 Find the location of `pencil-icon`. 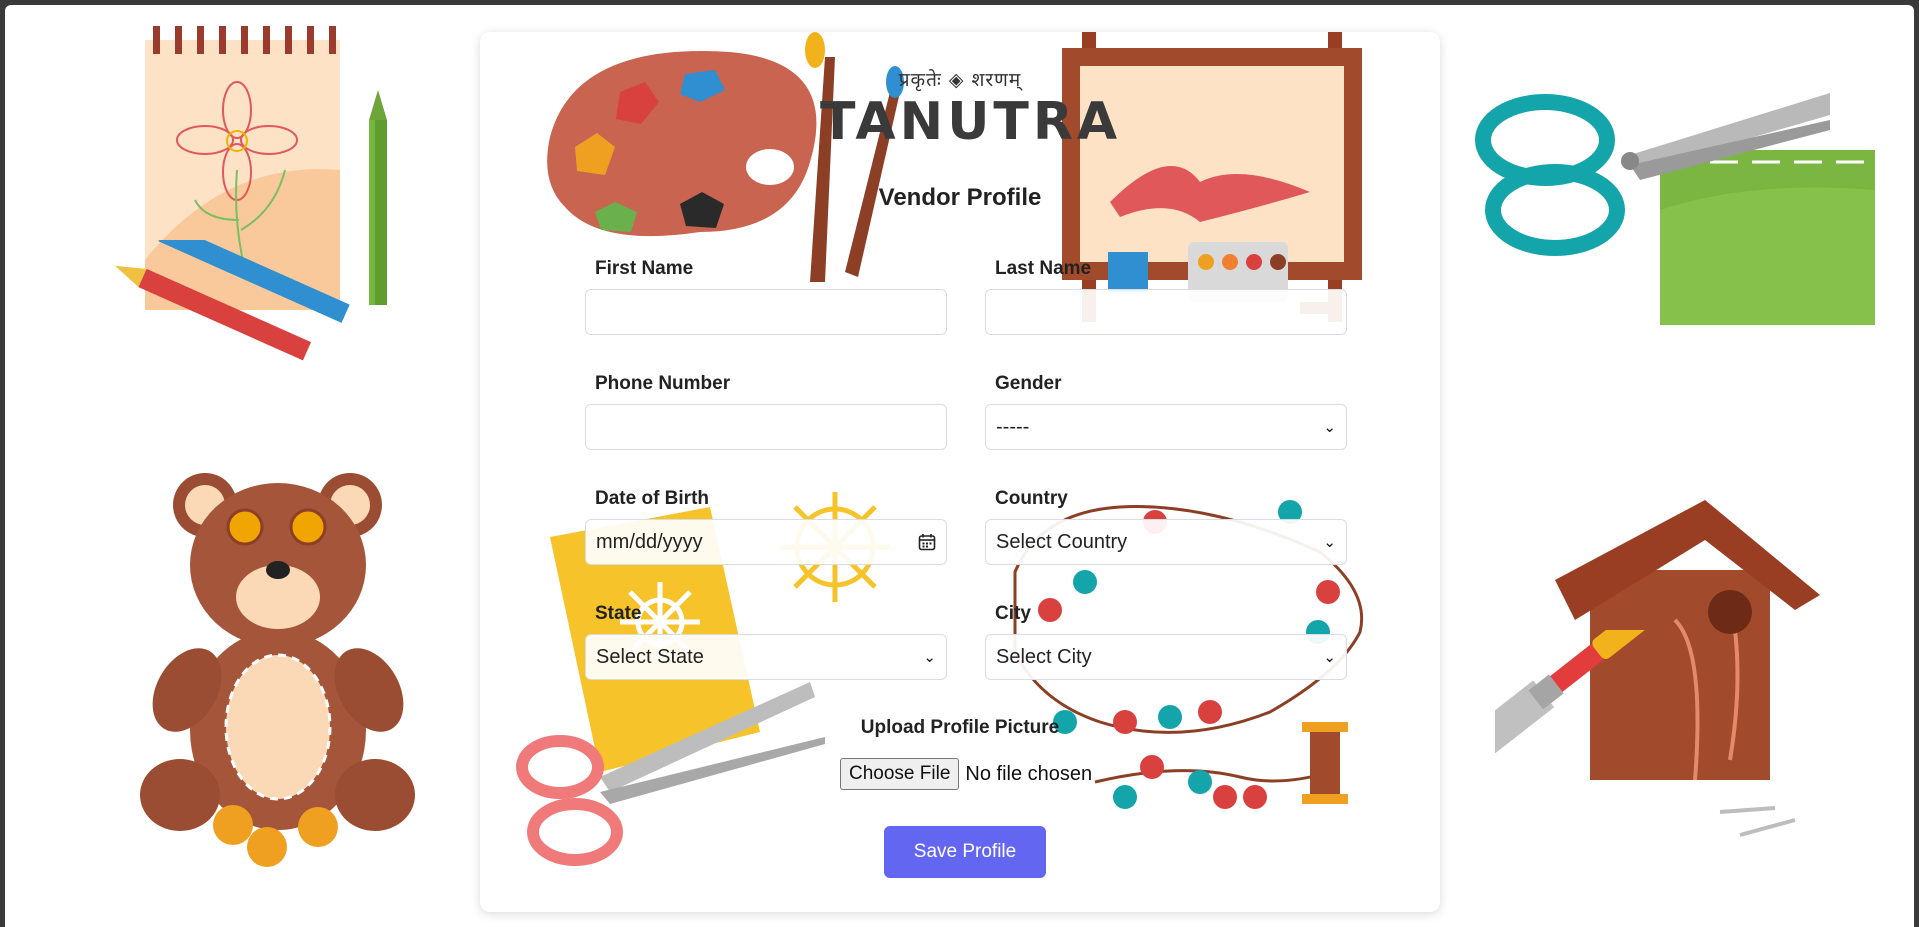

pencil-icon is located at coordinates (232, 300).